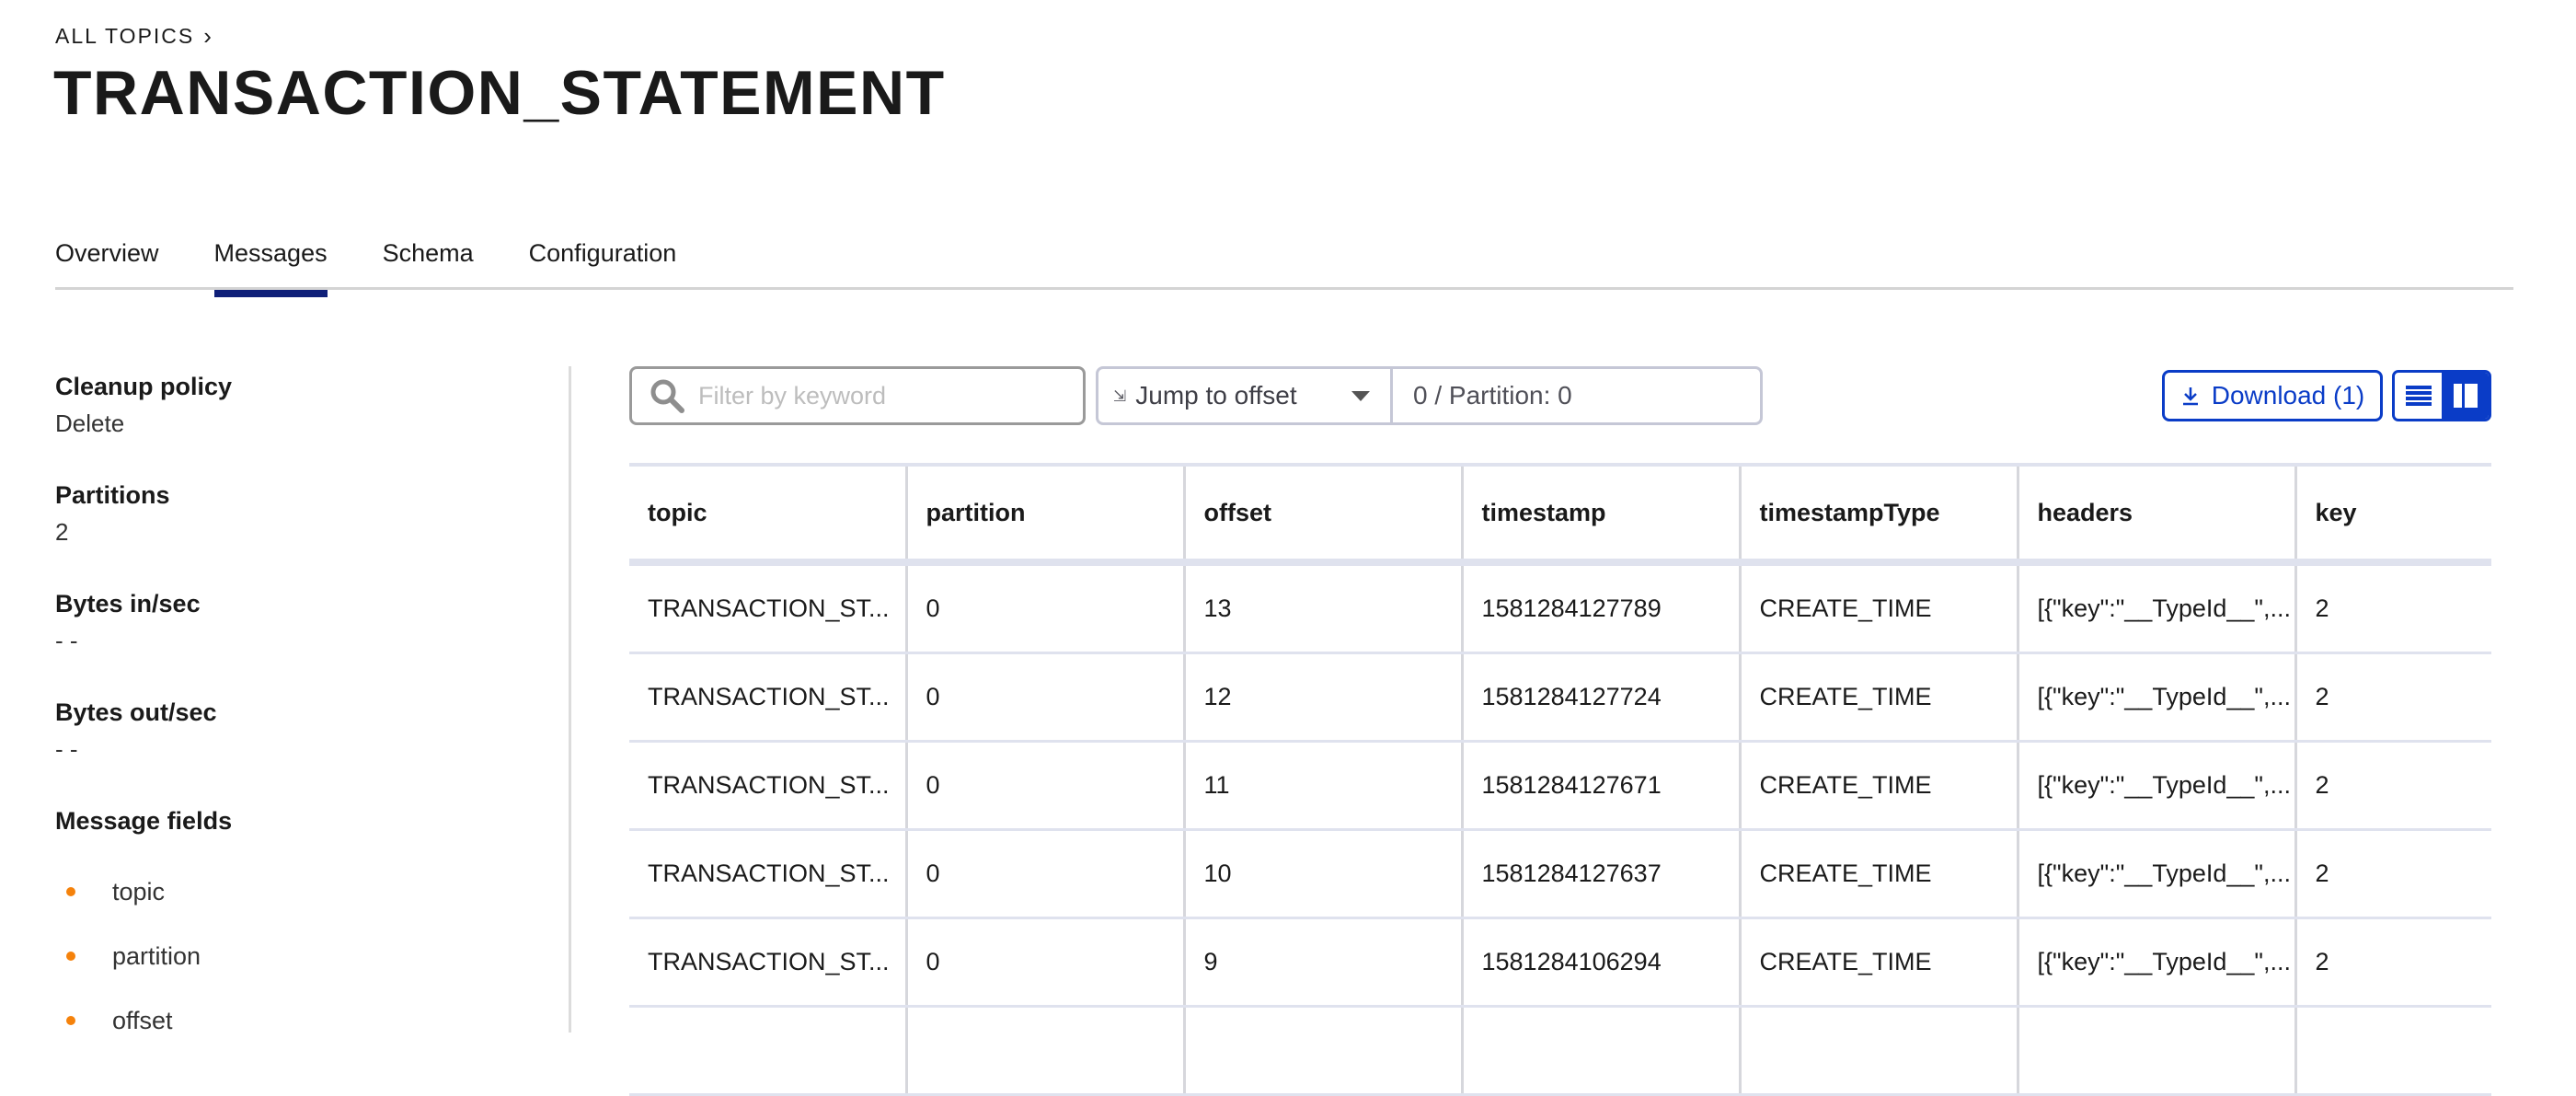  I want to click on page-title: TRANSACTION_STATEMENT, so click(499, 93).